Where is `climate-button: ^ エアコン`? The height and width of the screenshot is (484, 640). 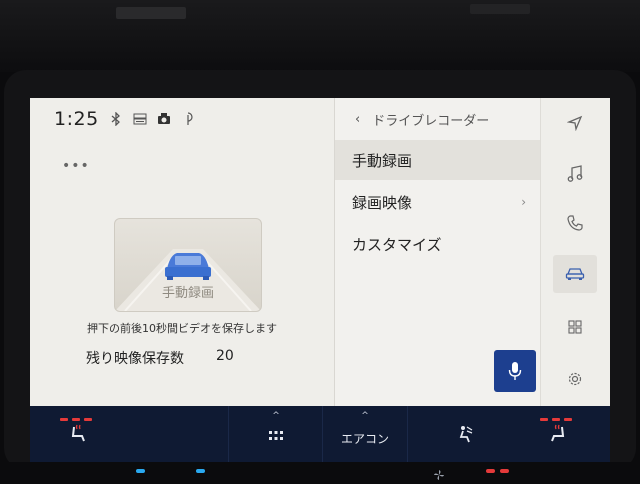 climate-button: ^ エアコン is located at coordinates (365, 434).